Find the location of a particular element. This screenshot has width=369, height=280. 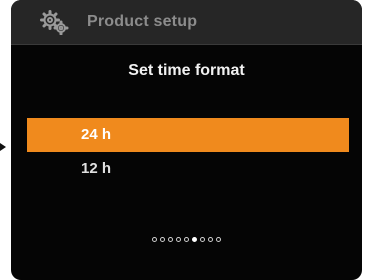

page-indicator is located at coordinates (186, 239).